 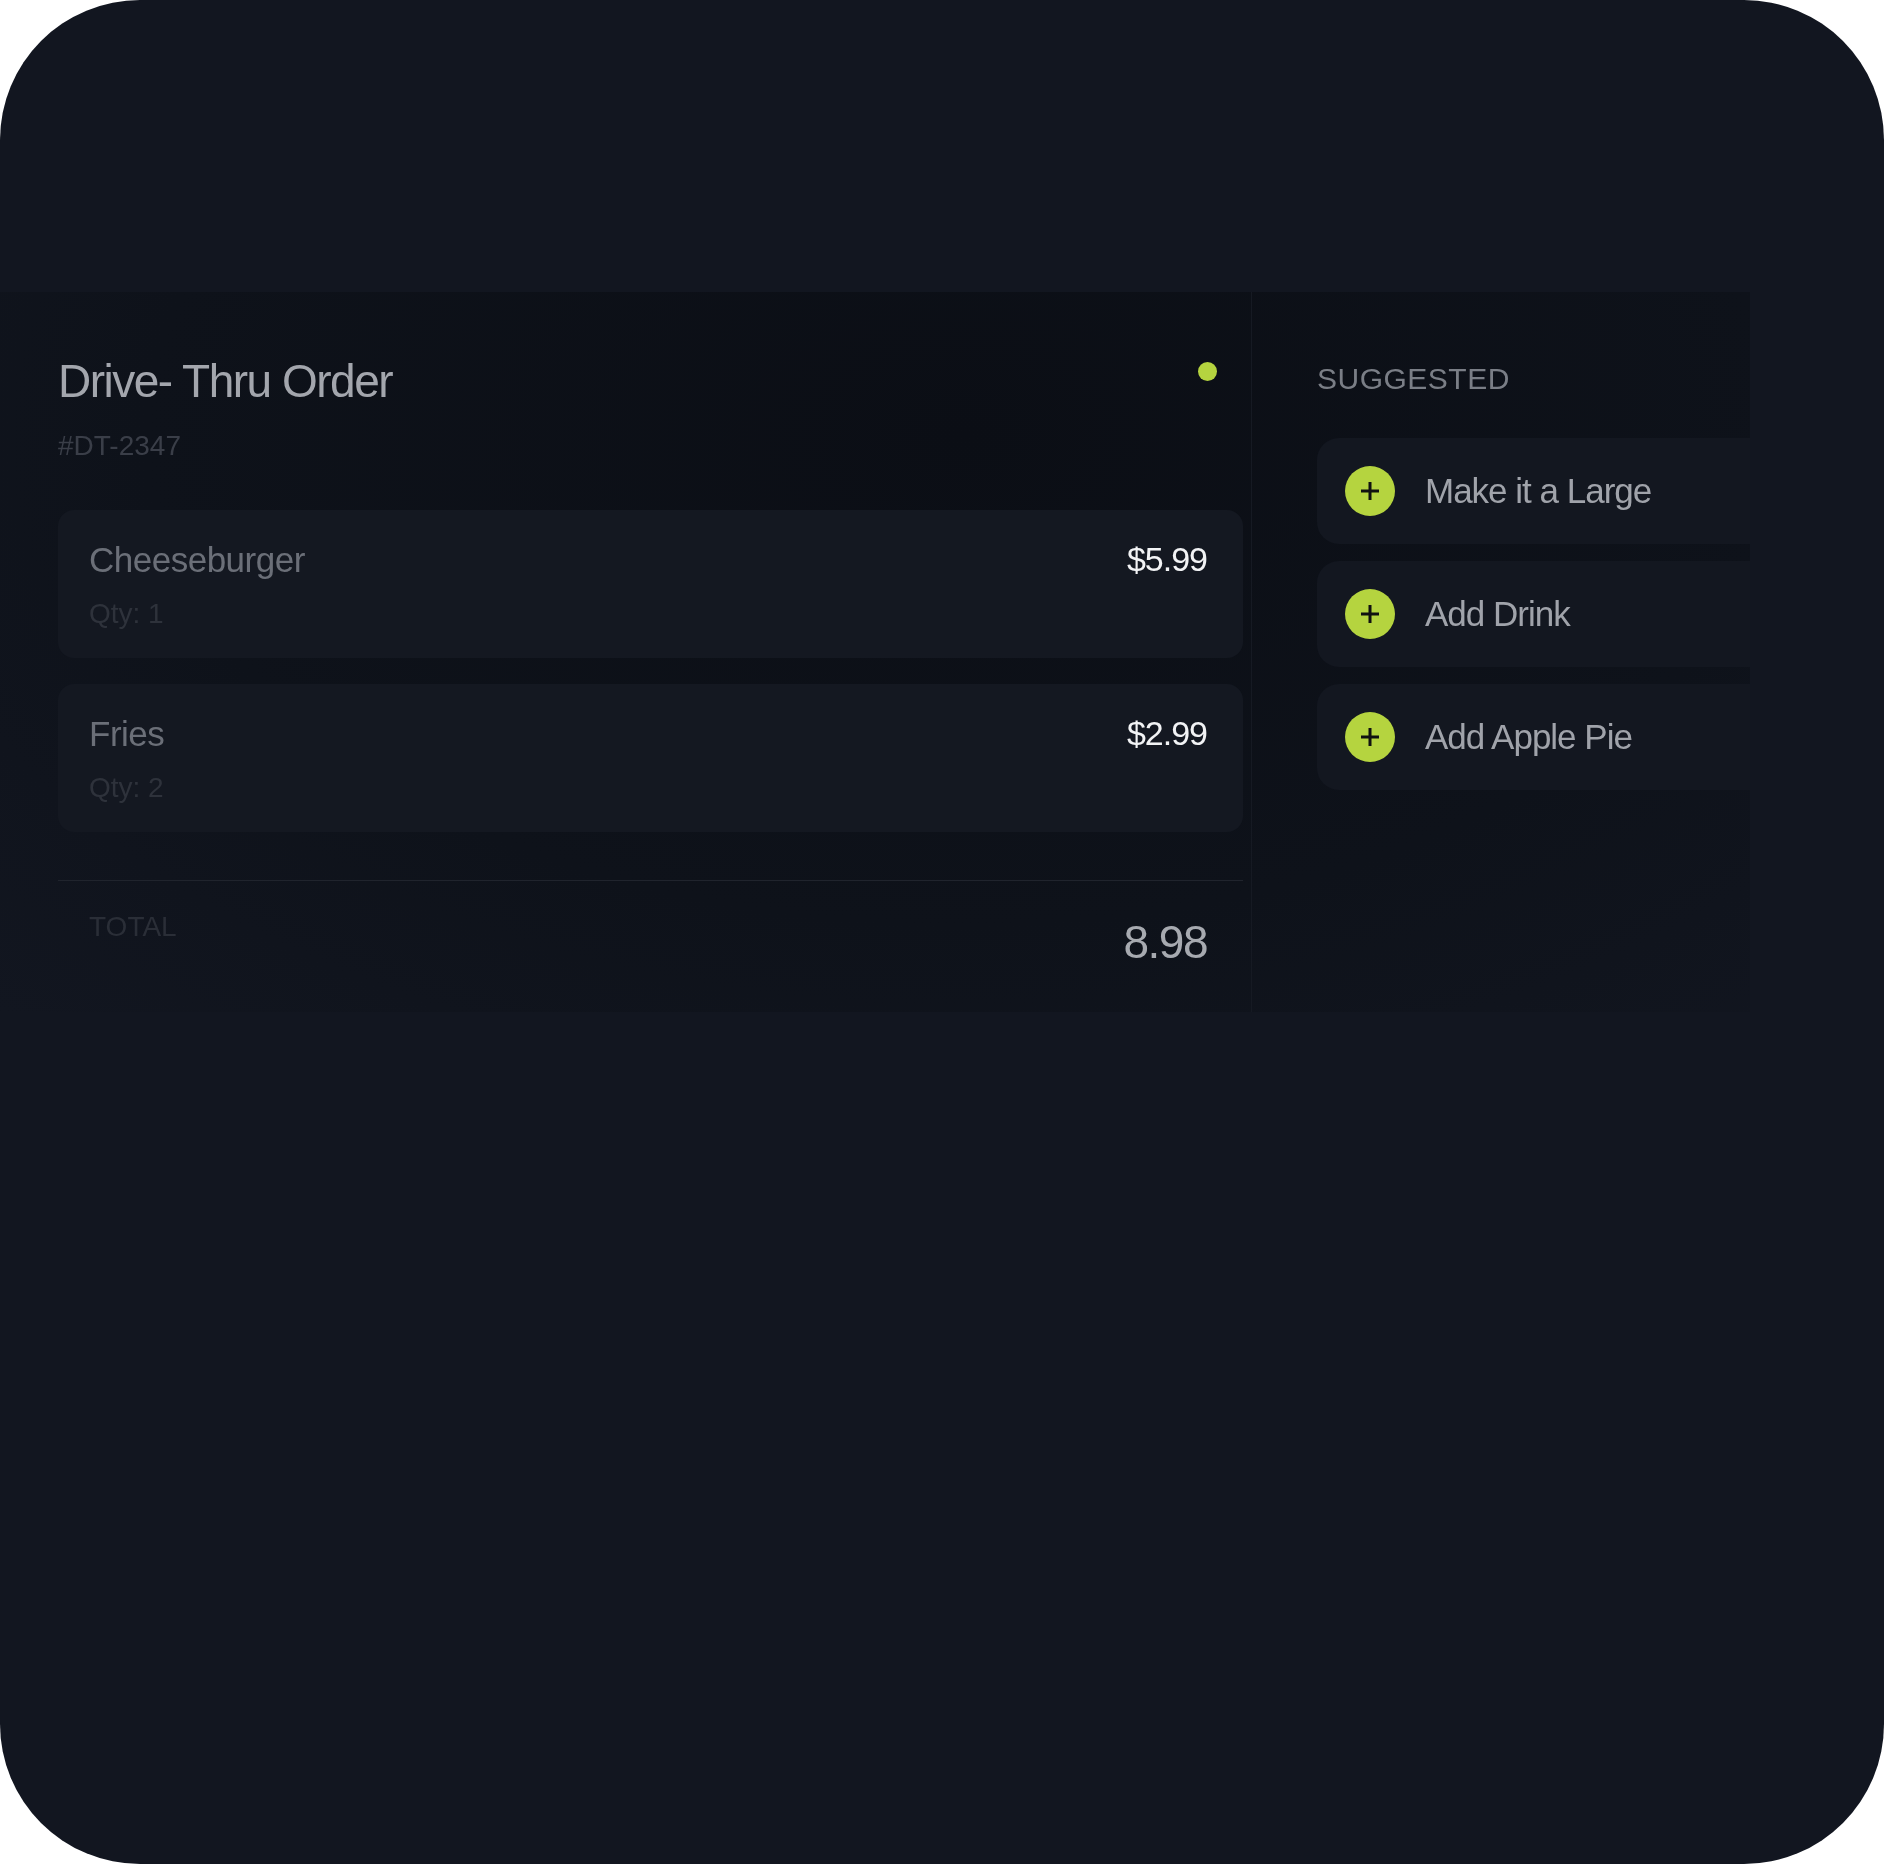 What do you see at coordinates (1533, 491) in the screenshot?
I see `suggestion-button: Make it a Large` at bounding box center [1533, 491].